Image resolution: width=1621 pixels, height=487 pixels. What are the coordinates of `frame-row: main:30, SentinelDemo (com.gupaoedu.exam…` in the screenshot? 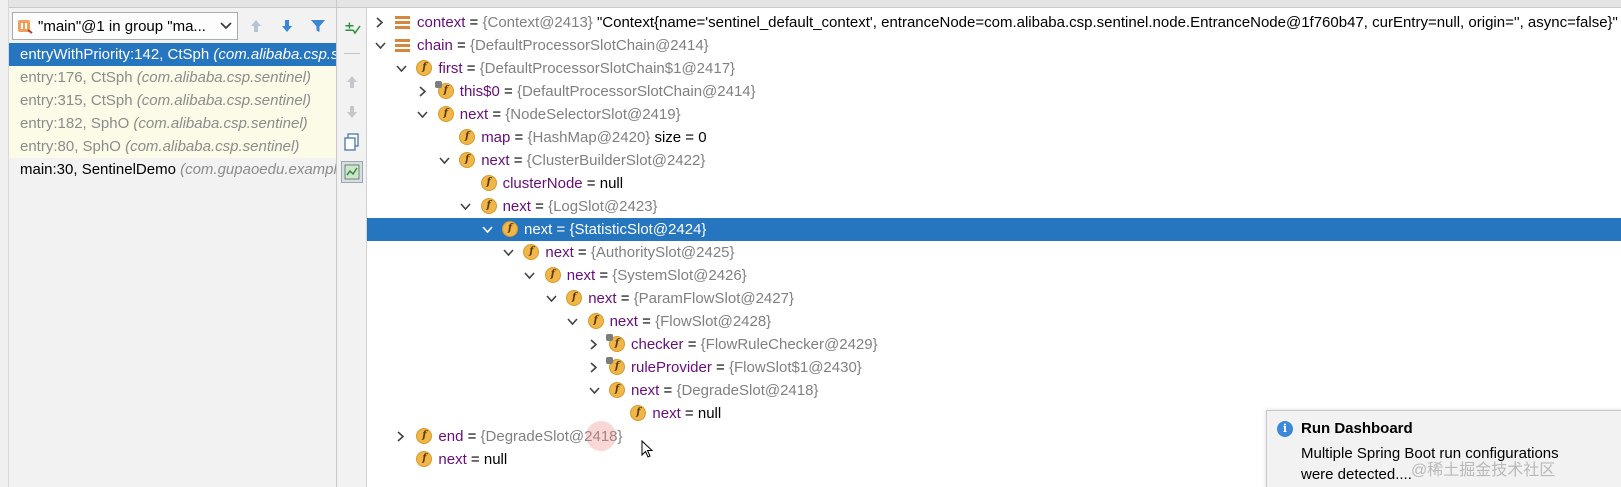 It's located at (172, 169).